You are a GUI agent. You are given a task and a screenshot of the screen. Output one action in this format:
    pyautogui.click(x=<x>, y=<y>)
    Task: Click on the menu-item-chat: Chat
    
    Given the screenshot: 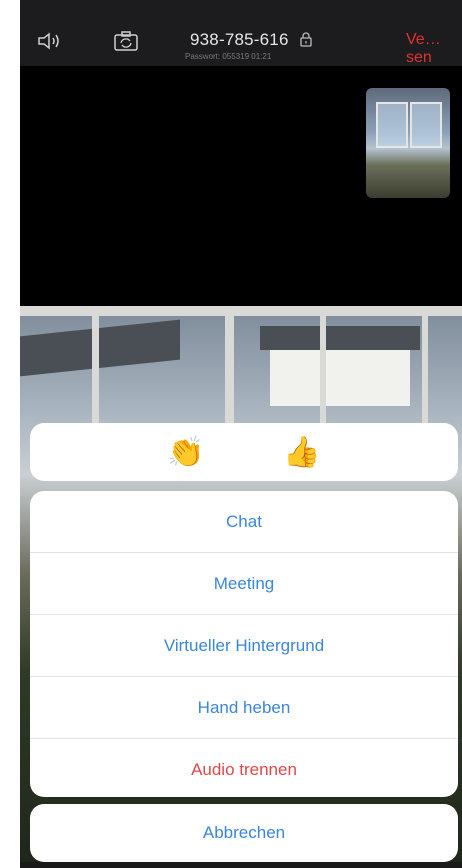 What is the action you would take?
    pyautogui.click(x=244, y=522)
    